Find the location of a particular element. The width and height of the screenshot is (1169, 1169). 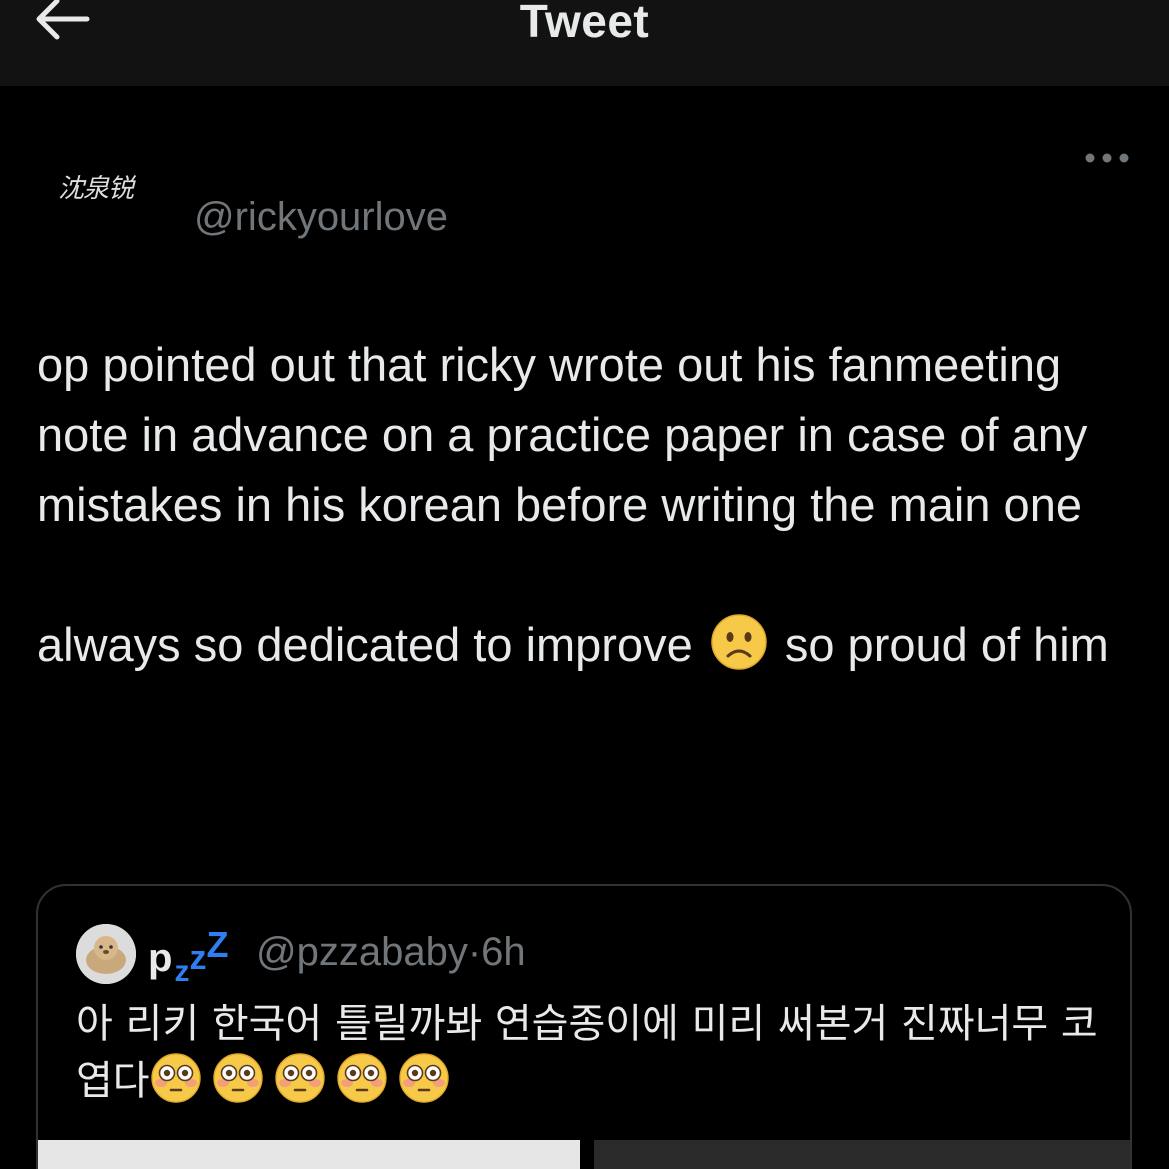

slightly-frowning-face-icon is located at coordinates (739, 642).